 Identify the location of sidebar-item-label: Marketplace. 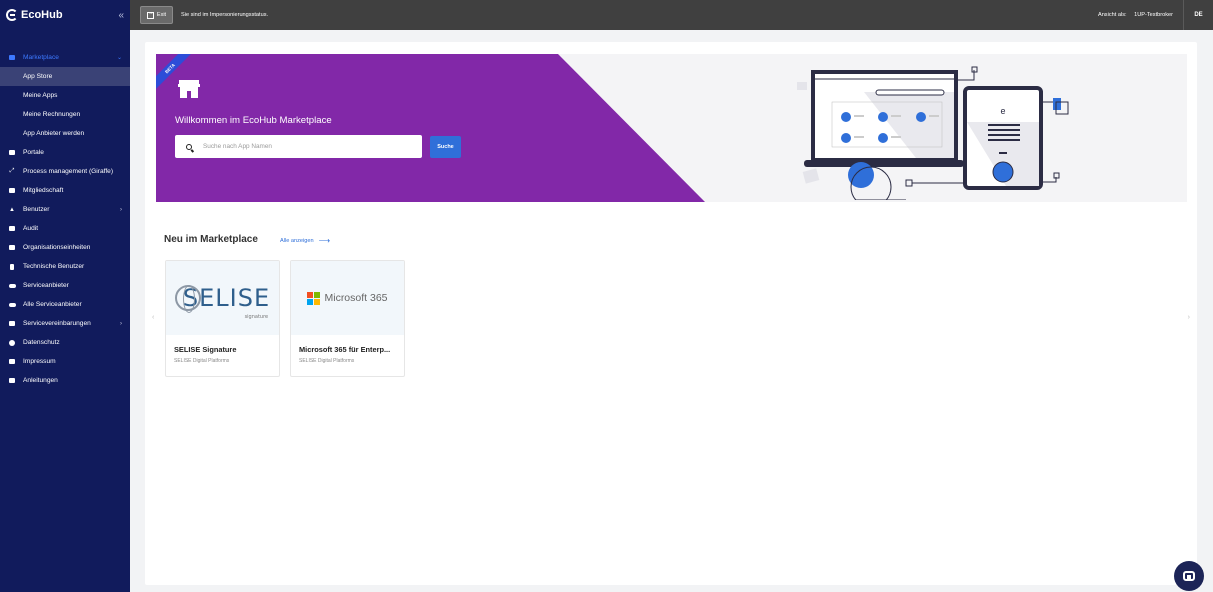
(41, 57).